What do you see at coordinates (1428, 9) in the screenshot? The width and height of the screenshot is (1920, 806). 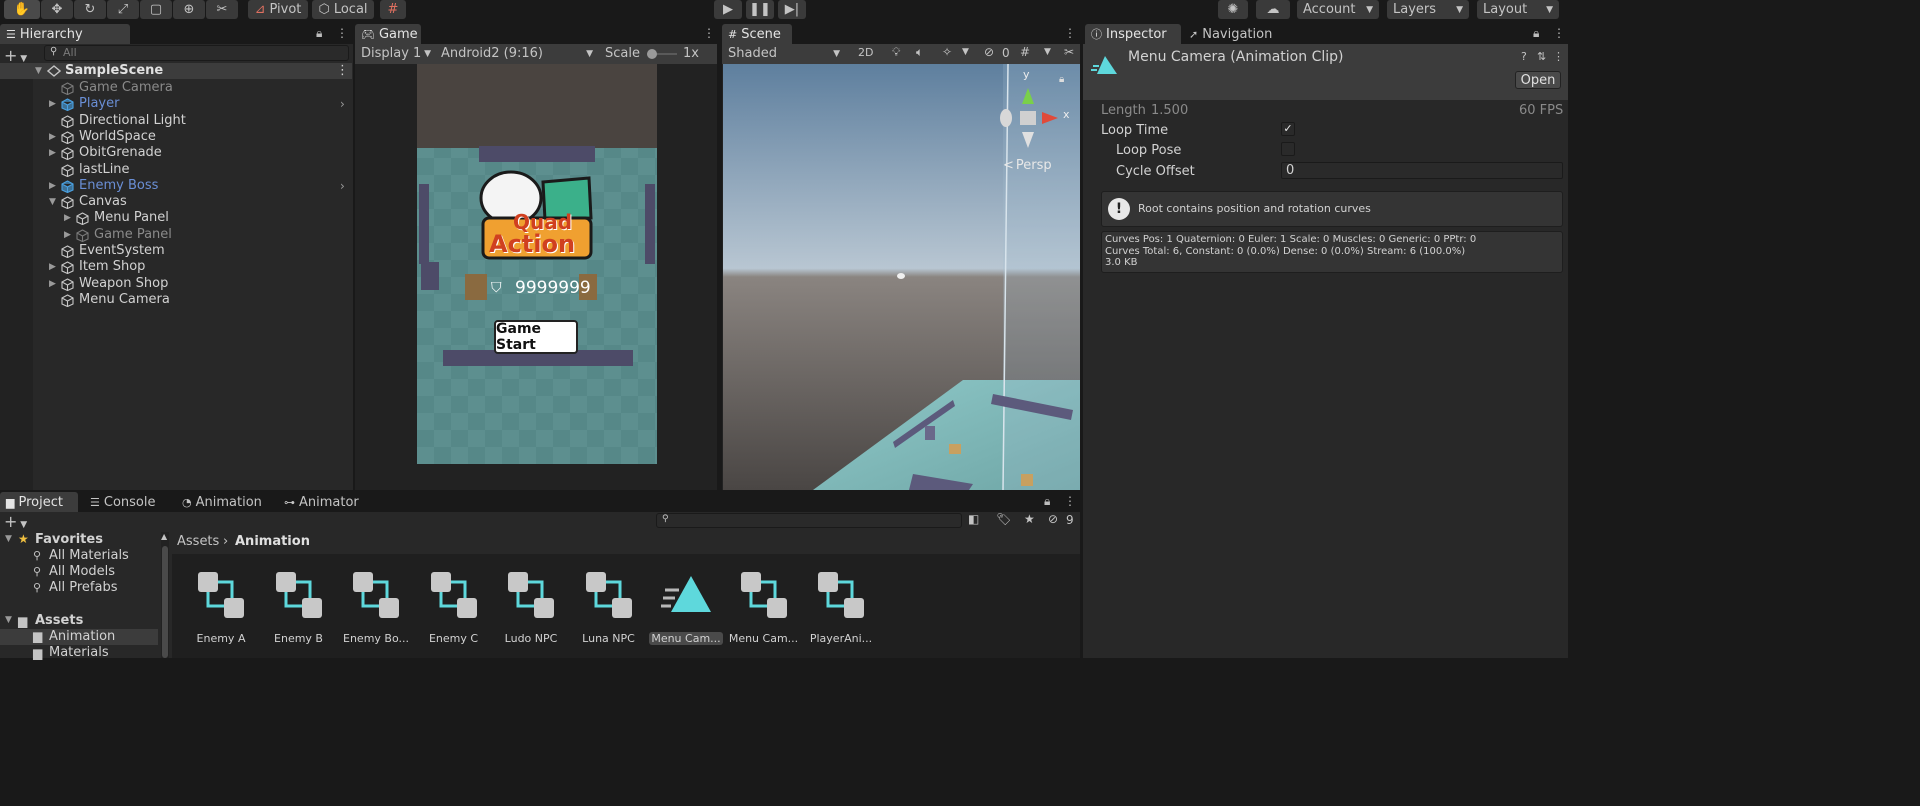 I see `layers-dropdown: Layers ▼` at bounding box center [1428, 9].